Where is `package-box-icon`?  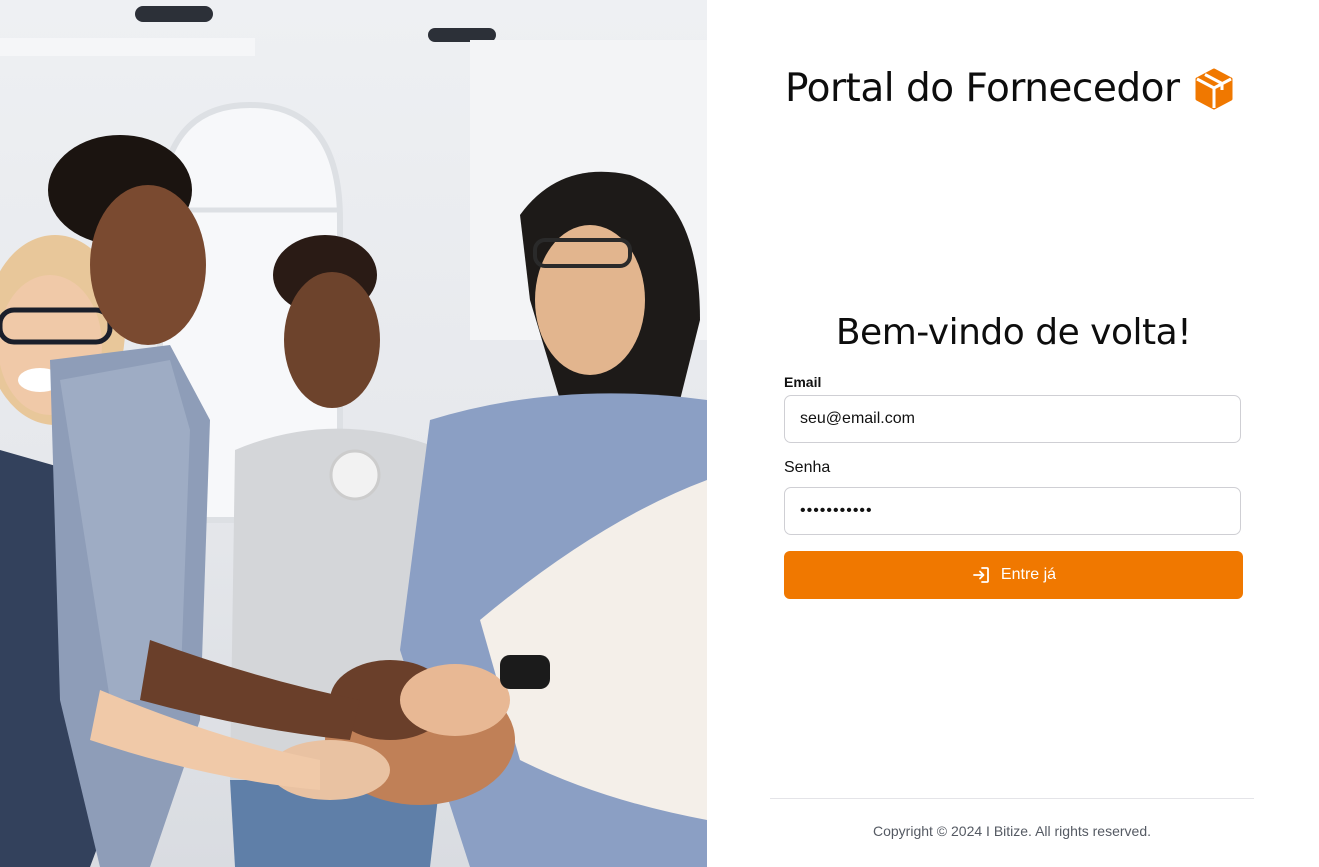 package-box-icon is located at coordinates (1214, 89).